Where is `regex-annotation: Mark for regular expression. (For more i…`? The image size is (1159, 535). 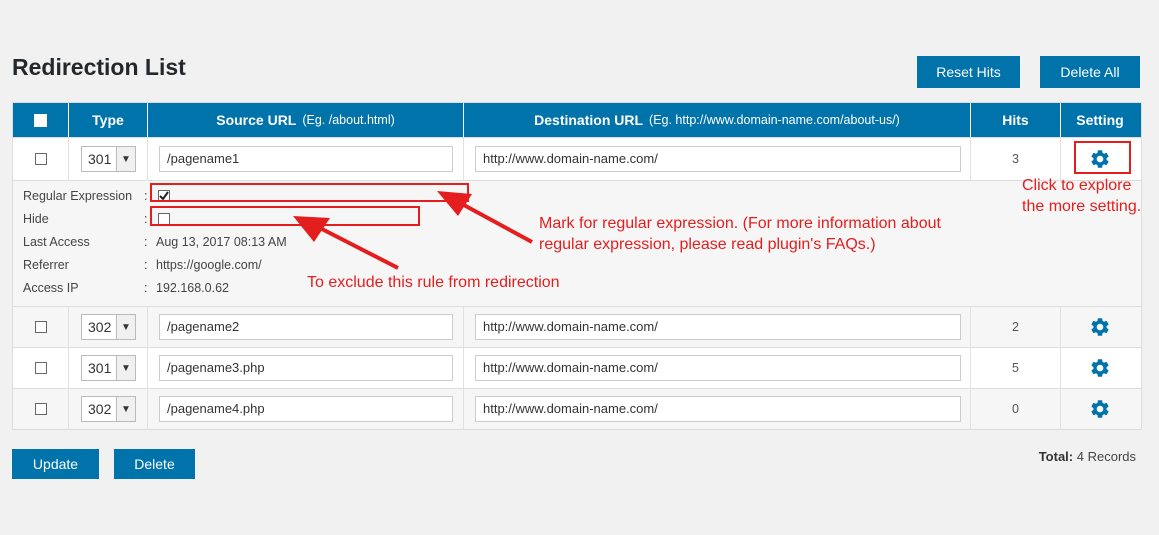 regex-annotation: Mark for regular expression. (For more i… is located at coordinates (740, 234).